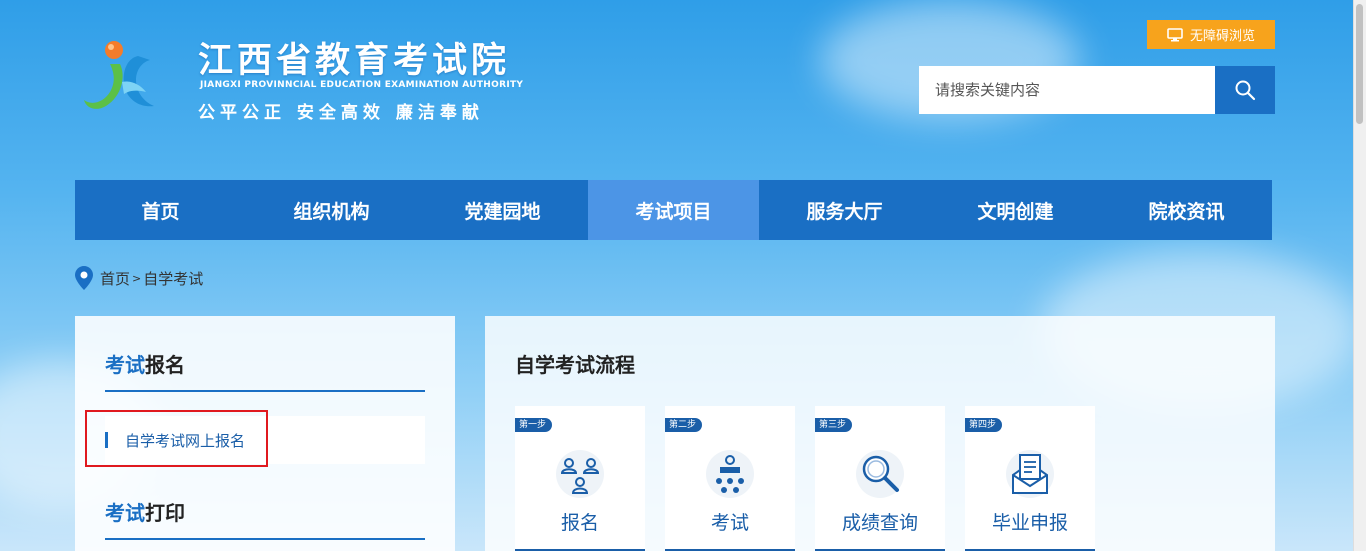 The height and width of the screenshot is (551, 1366). Describe the element at coordinates (341, 113) in the screenshot. I see `site-slogan: 公平公正 安全高效 廉洁奉献` at that location.